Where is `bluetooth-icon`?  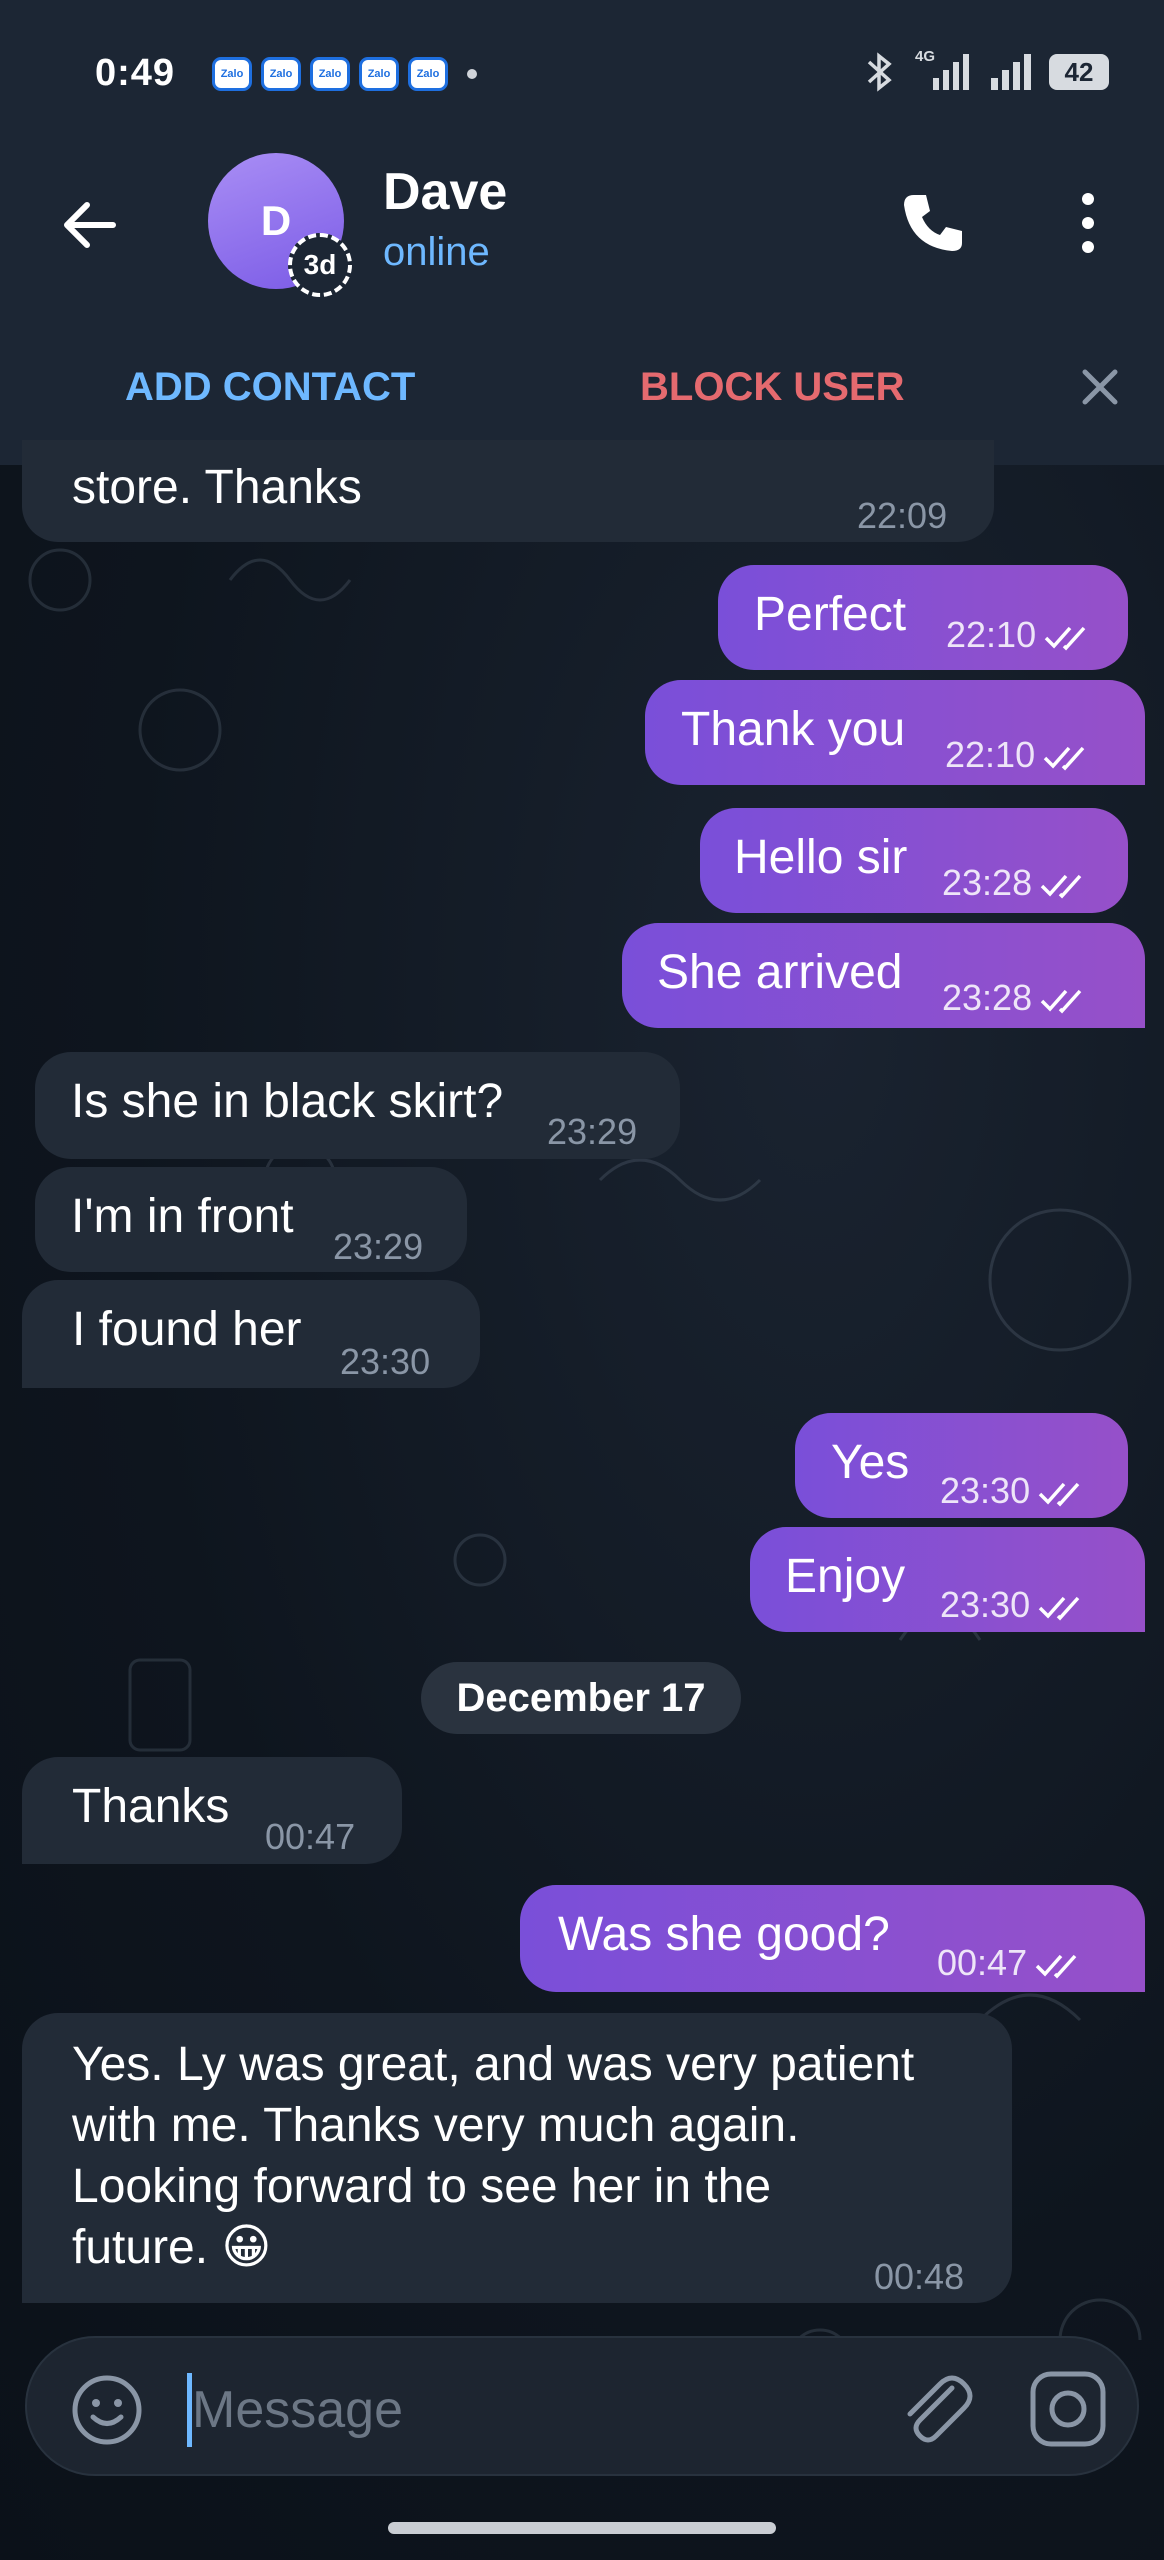 bluetooth-icon is located at coordinates (879, 72).